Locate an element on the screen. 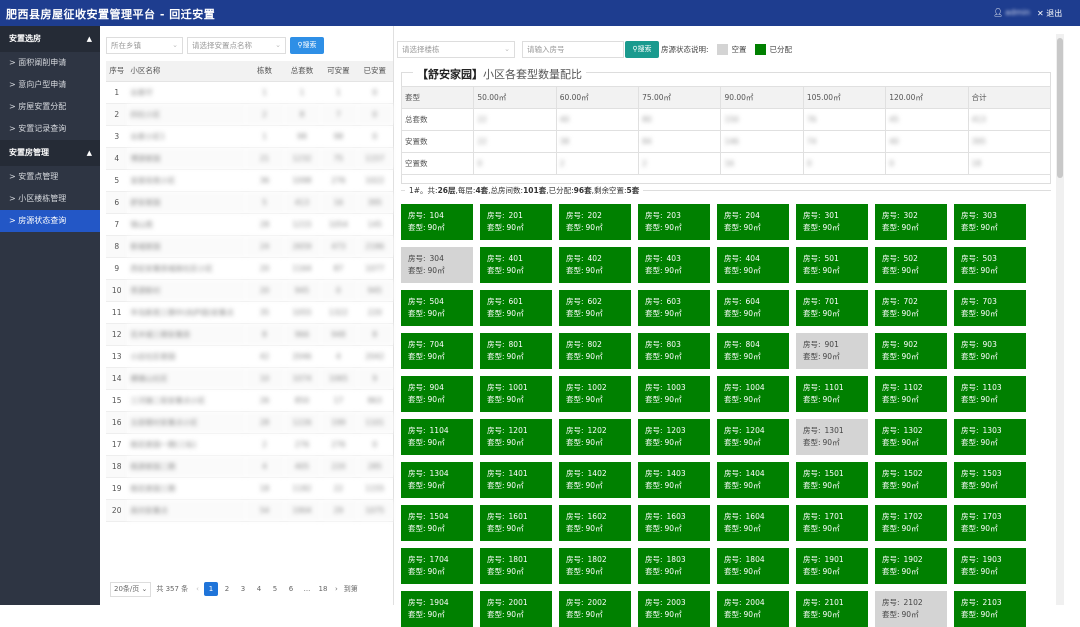 This screenshot has width=1080, height=627. room-cell: 房号: 1203 套型: 90㎡ is located at coordinates (674, 437).